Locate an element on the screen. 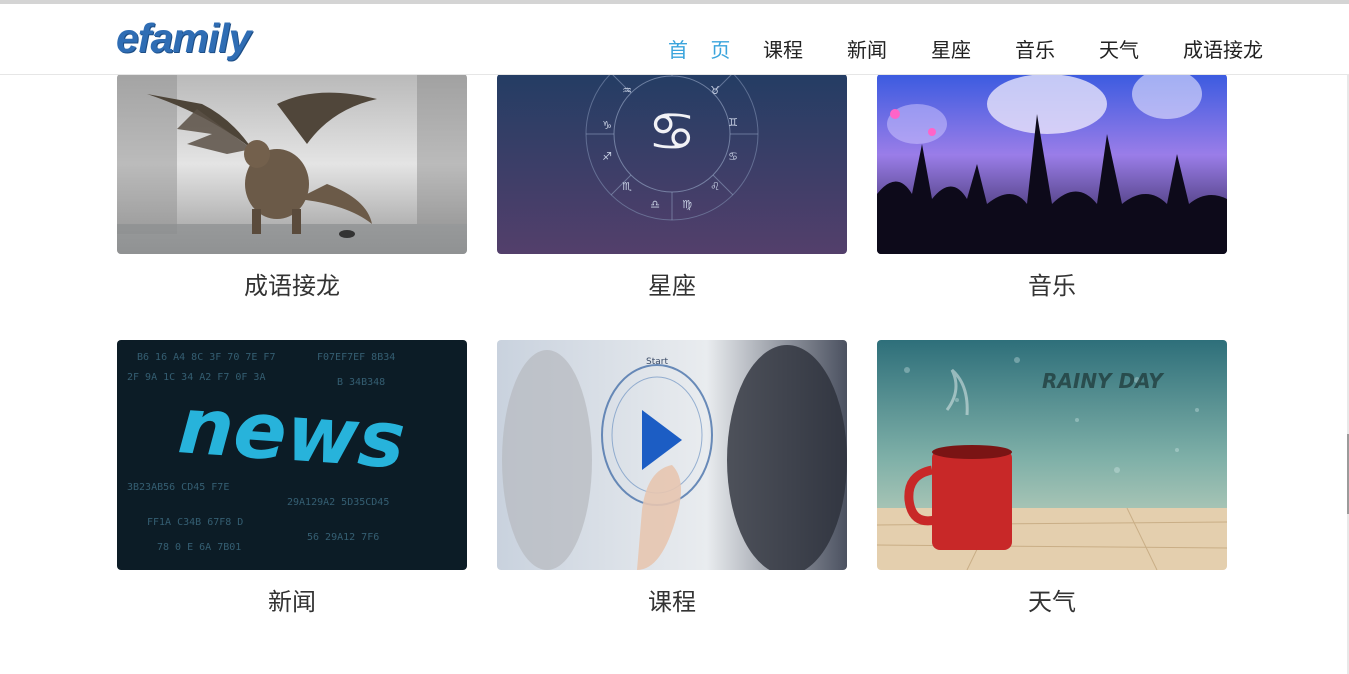 The width and height of the screenshot is (1349, 674). nav-horoscope: 星座 is located at coordinates (951, 50).